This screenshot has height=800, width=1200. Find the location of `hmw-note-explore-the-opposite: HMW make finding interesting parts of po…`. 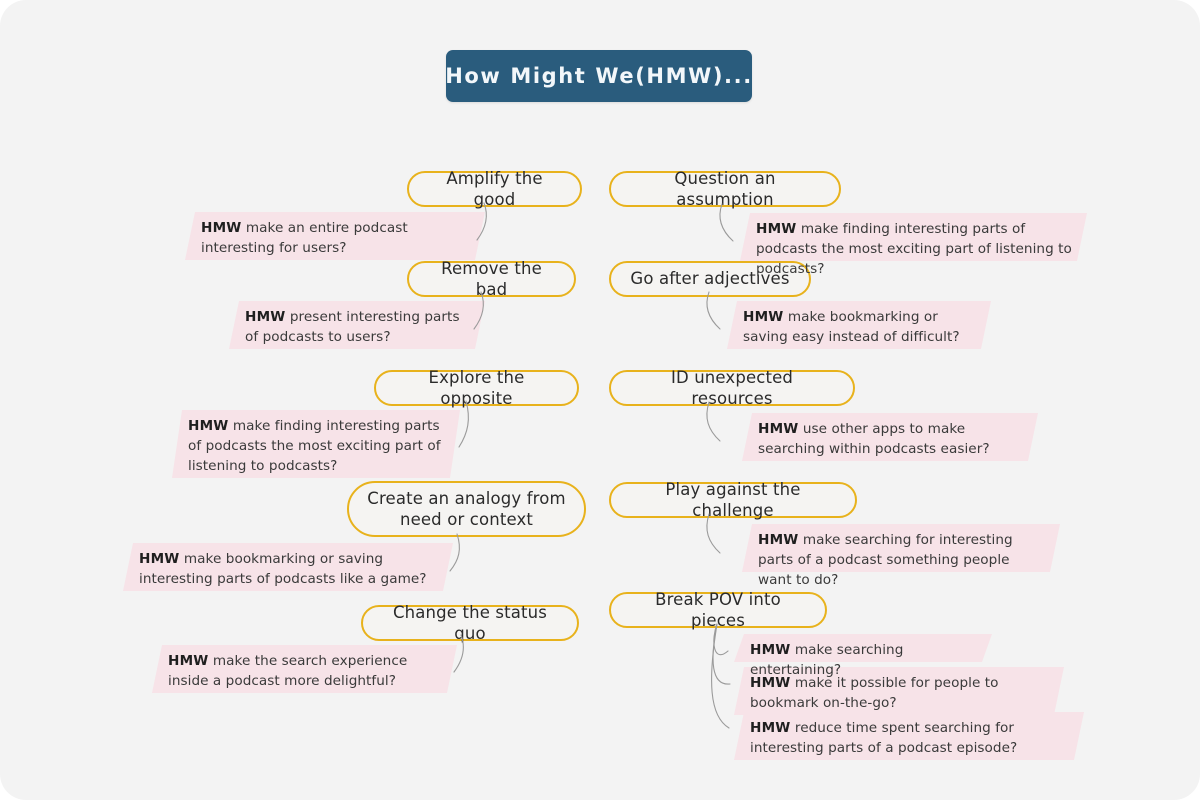

hmw-note-explore-the-opposite: HMW make finding interesting parts of po… is located at coordinates (316, 444).